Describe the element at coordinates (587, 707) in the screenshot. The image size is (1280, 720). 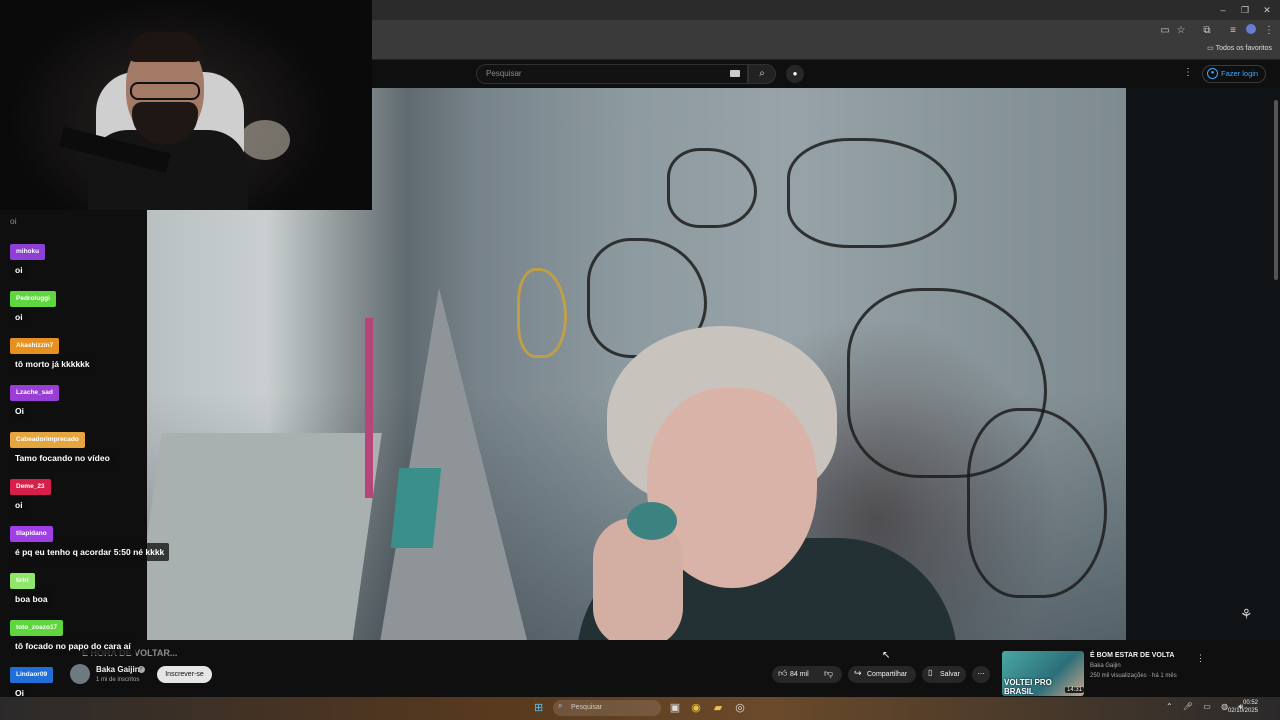
I see `taskbar-search-label: Pesquisar` at that location.